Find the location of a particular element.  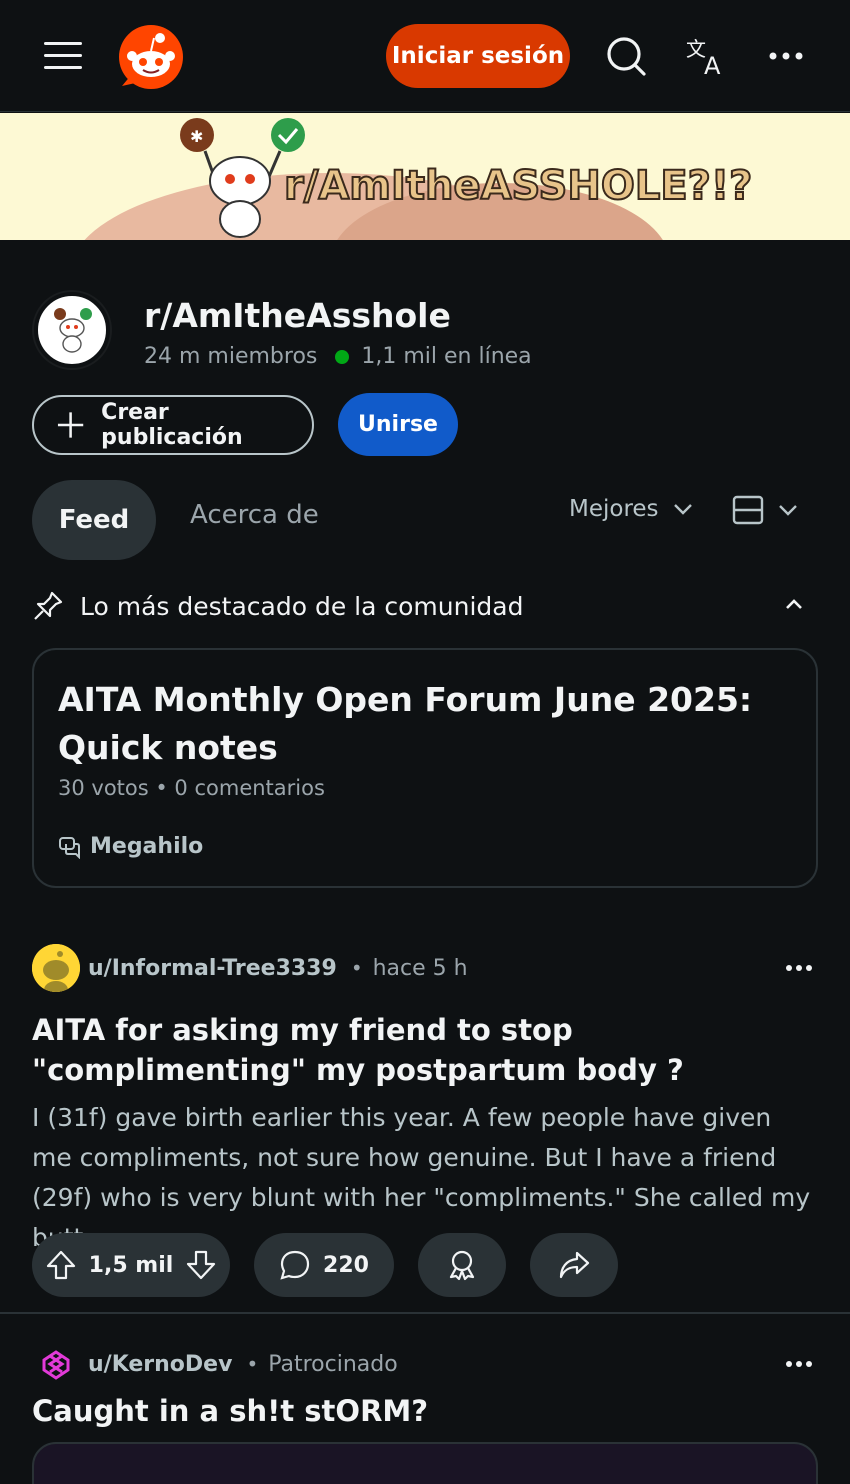

post-more-icon is located at coordinates (799, 968).